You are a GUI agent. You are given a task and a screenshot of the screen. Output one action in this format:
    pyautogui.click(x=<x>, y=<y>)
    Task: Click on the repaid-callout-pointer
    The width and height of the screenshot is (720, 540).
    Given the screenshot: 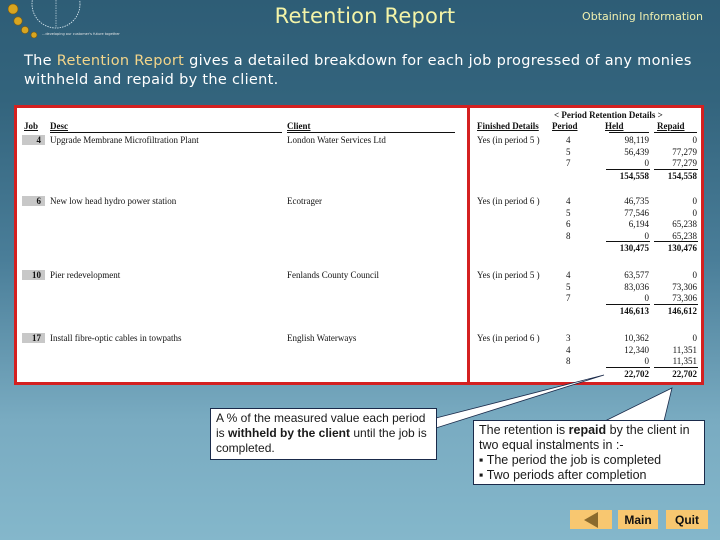 What is the action you would take?
    pyautogui.click(x=638, y=404)
    